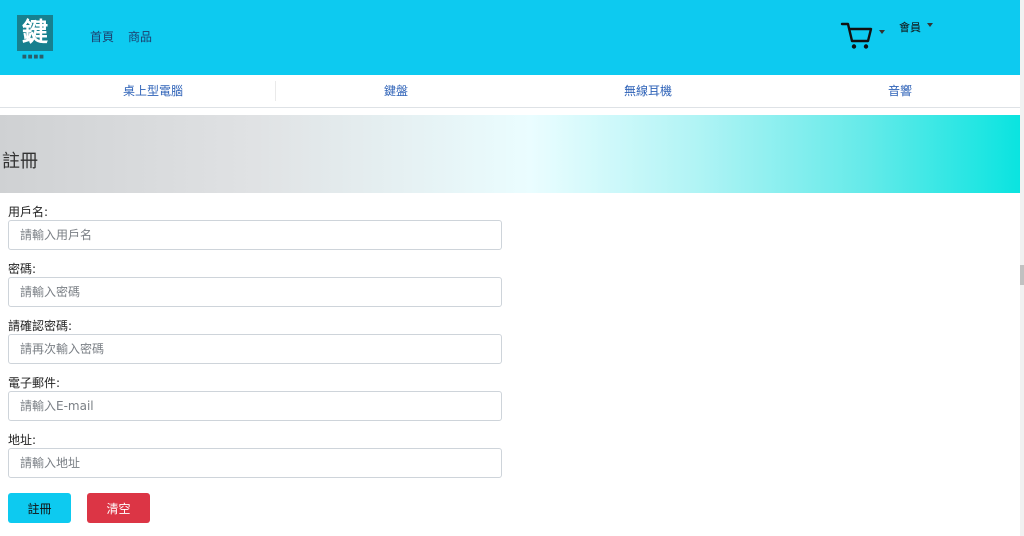  What do you see at coordinates (40, 326) in the screenshot?
I see `confirm-password-label: 請確認密碼:` at bounding box center [40, 326].